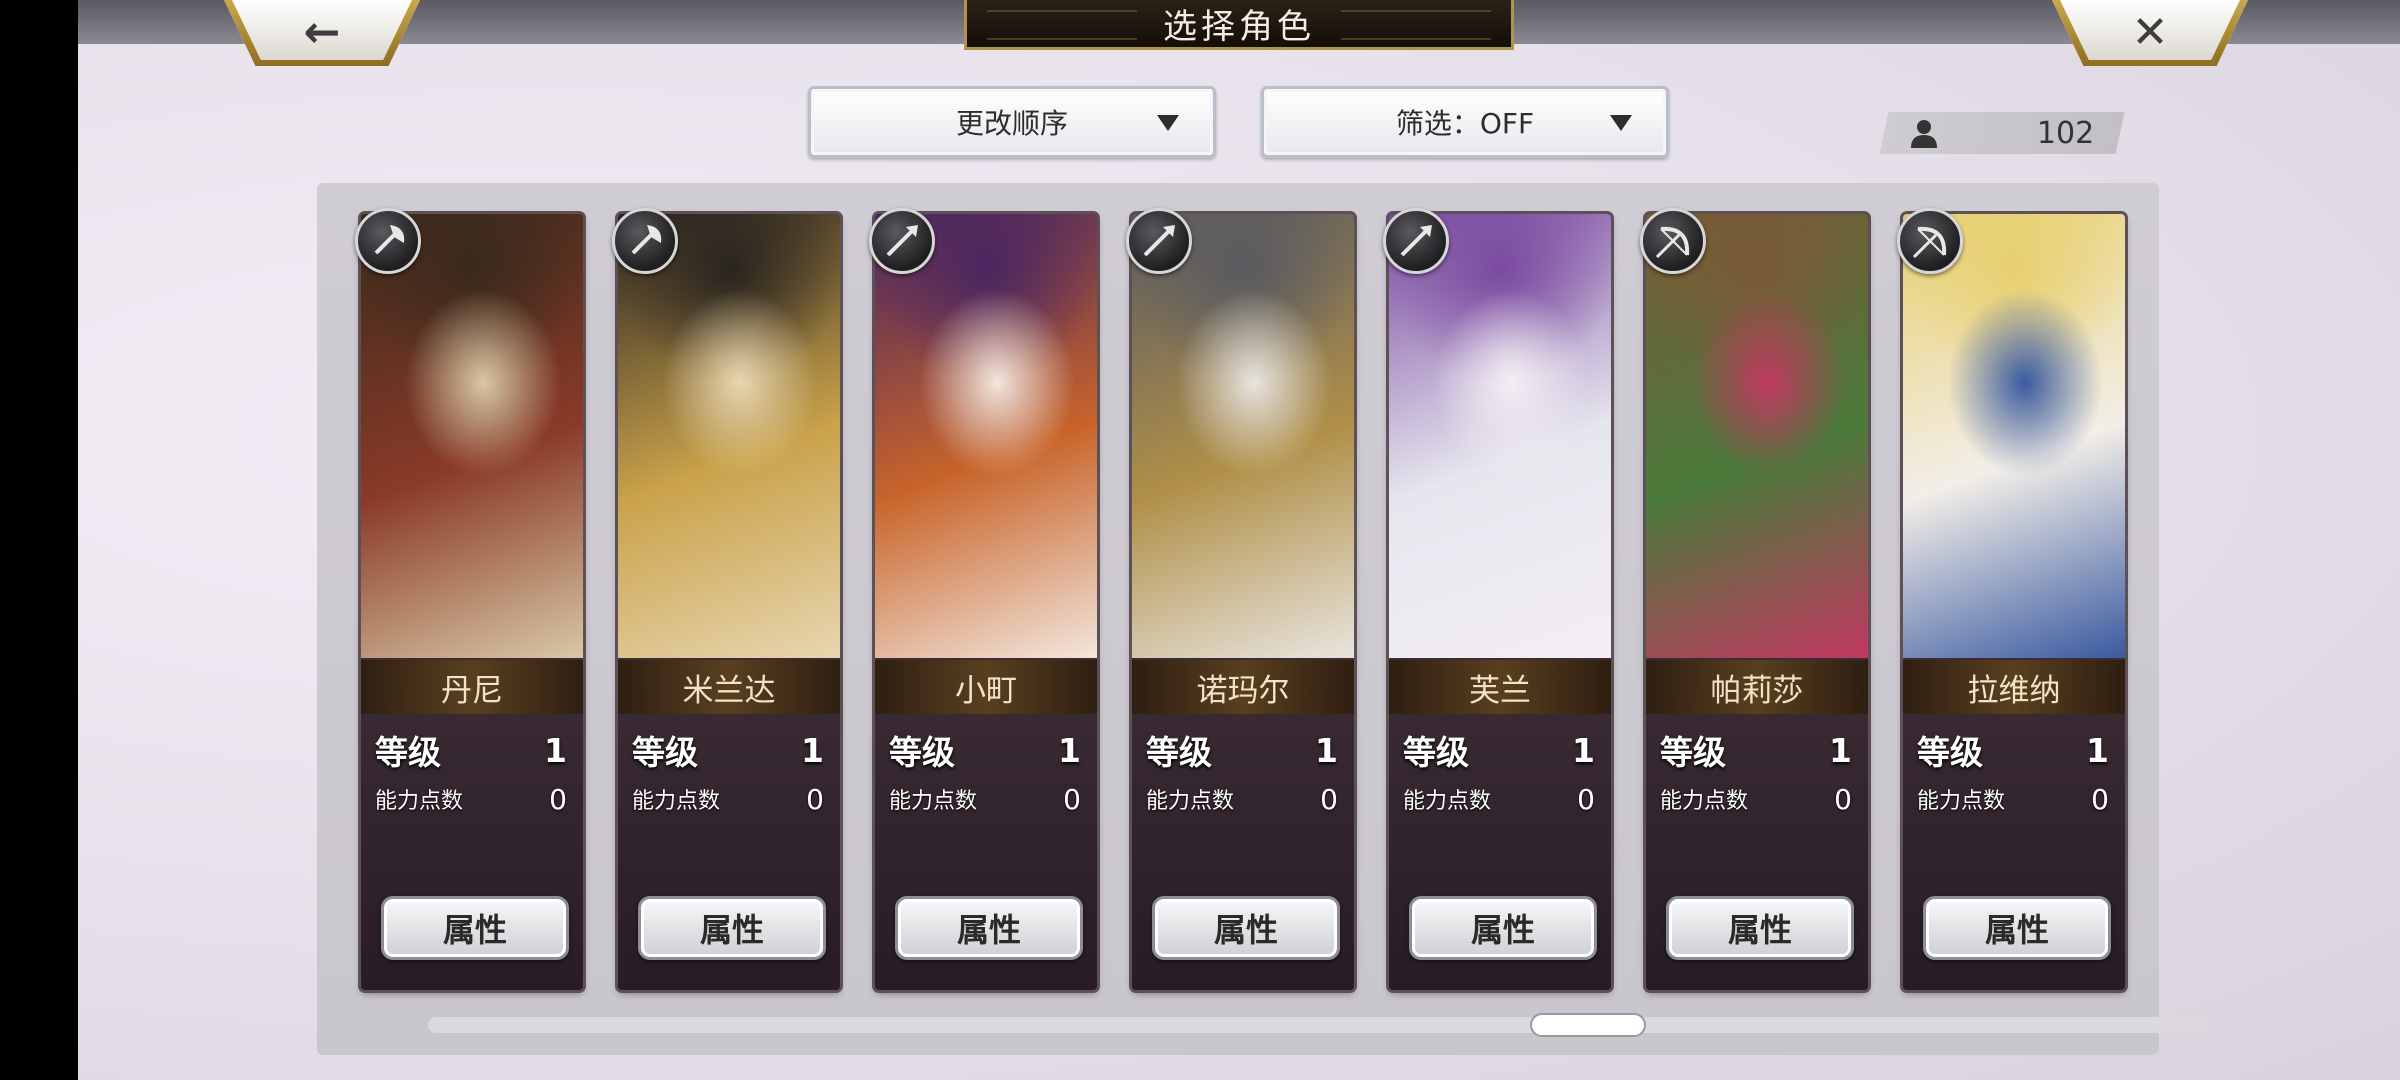 The image size is (2400, 1080). Describe the element at coordinates (1500, 690) in the screenshot. I see `character-name: 芙兰` at that location.